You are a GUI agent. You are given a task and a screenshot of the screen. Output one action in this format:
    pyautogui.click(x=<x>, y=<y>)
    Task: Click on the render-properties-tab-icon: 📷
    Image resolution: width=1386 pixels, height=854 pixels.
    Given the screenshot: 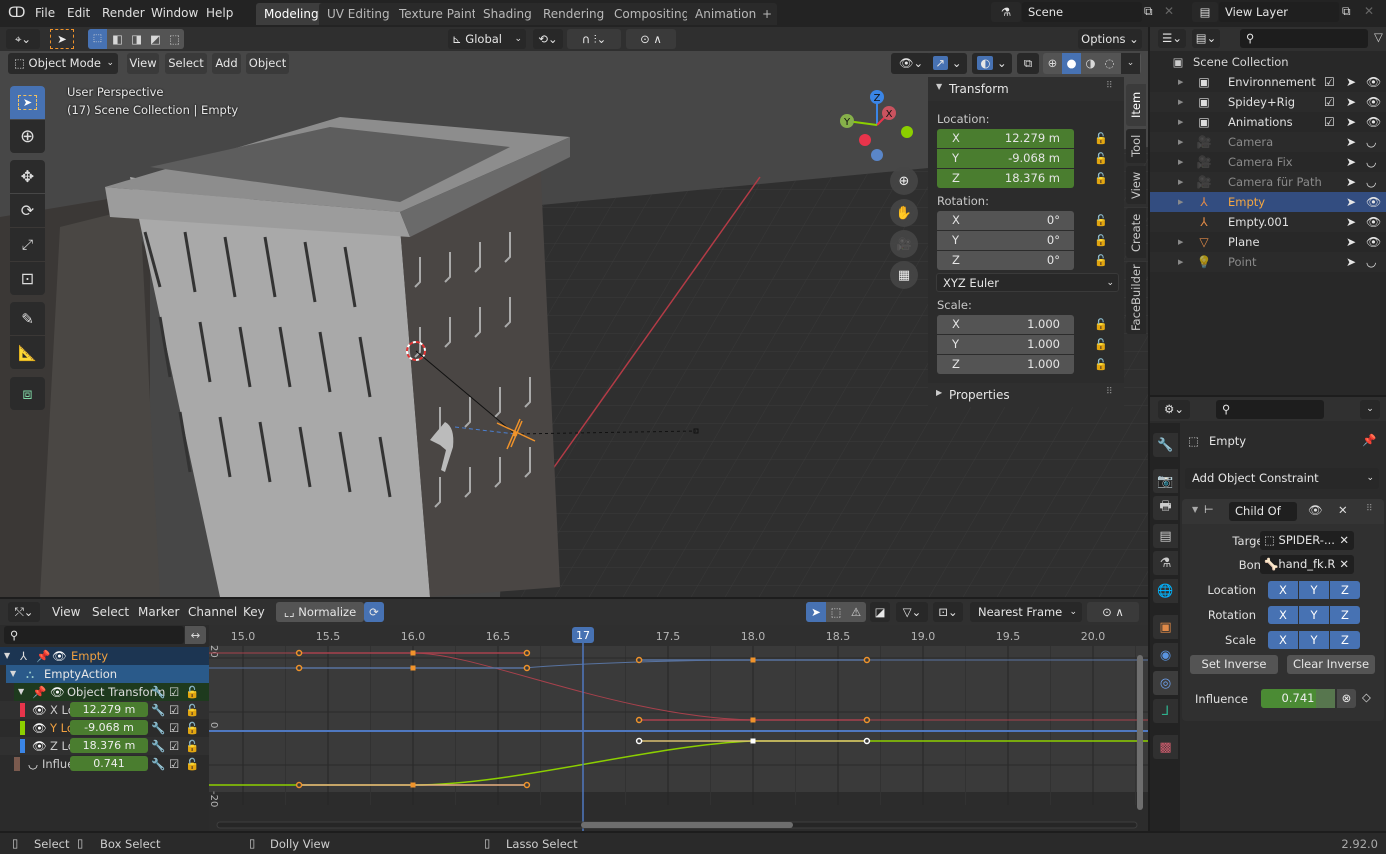 What is the action you would take?
    pyautogui.click(x=1165, y=481)
    